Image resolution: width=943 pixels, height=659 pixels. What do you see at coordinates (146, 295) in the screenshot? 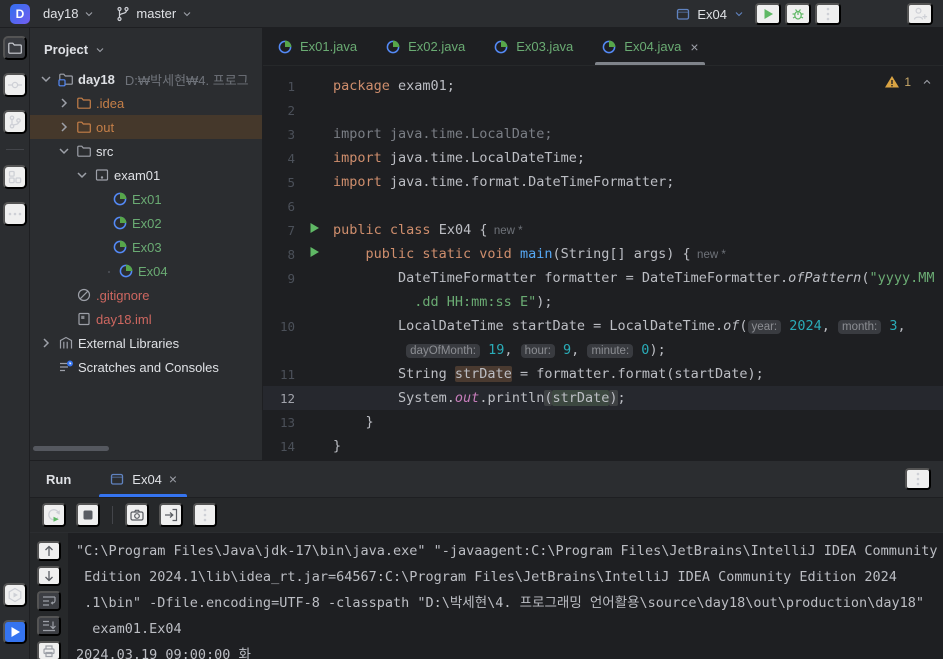
I see `tree-item--gitignore: .gitignore` at bounding box center [146, 295].